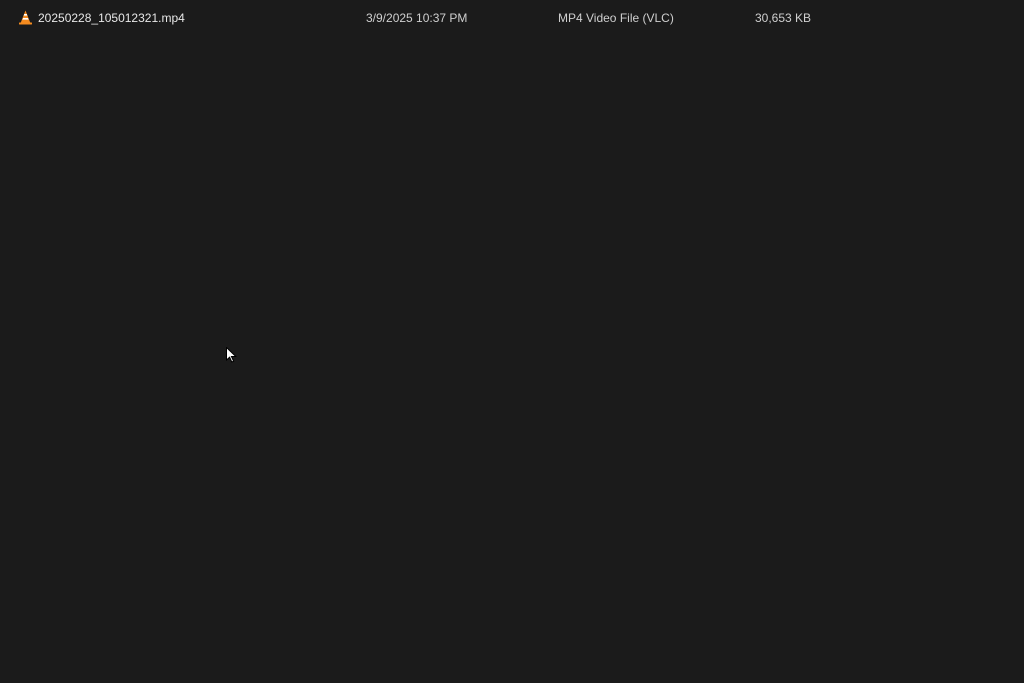 Image resolution: width=1024 pixels, height=683 pixels. I want to click on file-type: MP4 Video File (VLC), so click(616, 18).